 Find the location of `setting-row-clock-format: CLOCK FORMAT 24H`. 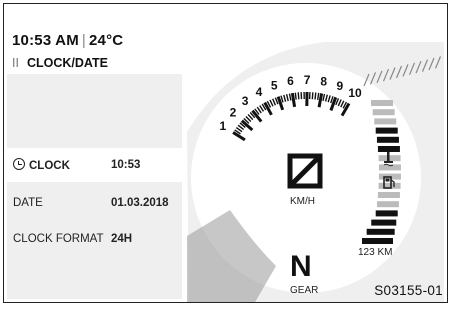

setting-row-clock-format: CLOCK FORMAT 24H is located at coordinates (94, 239).